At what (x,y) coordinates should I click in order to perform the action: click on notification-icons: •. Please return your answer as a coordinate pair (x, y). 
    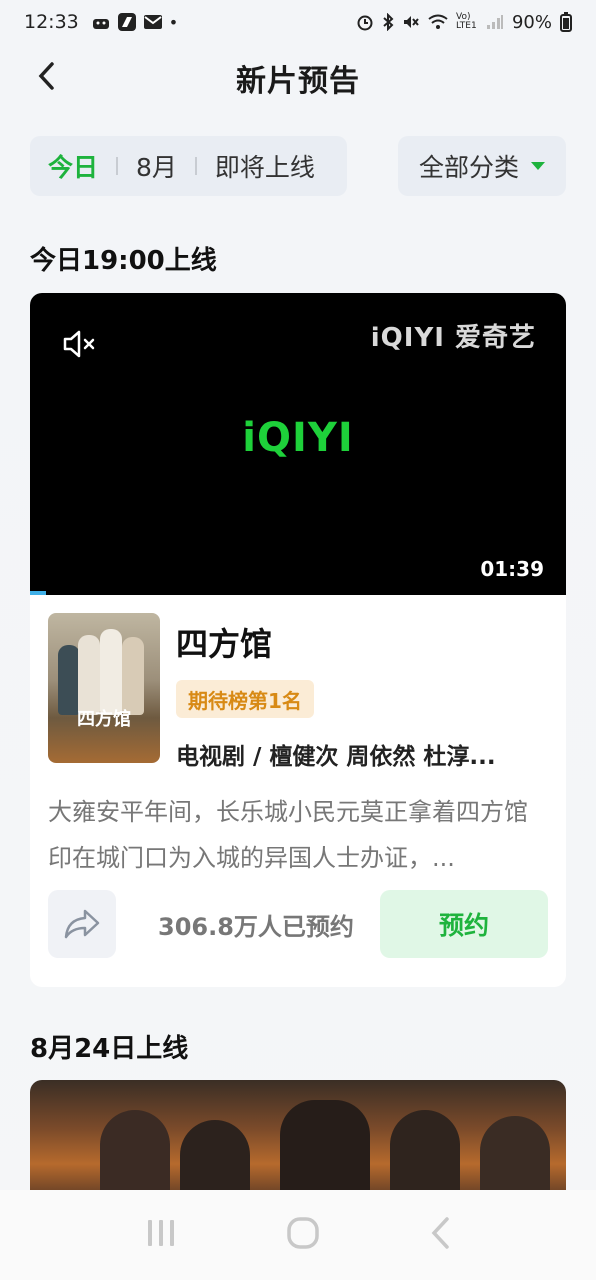
    Looking at the image, I should click on (134, 22).